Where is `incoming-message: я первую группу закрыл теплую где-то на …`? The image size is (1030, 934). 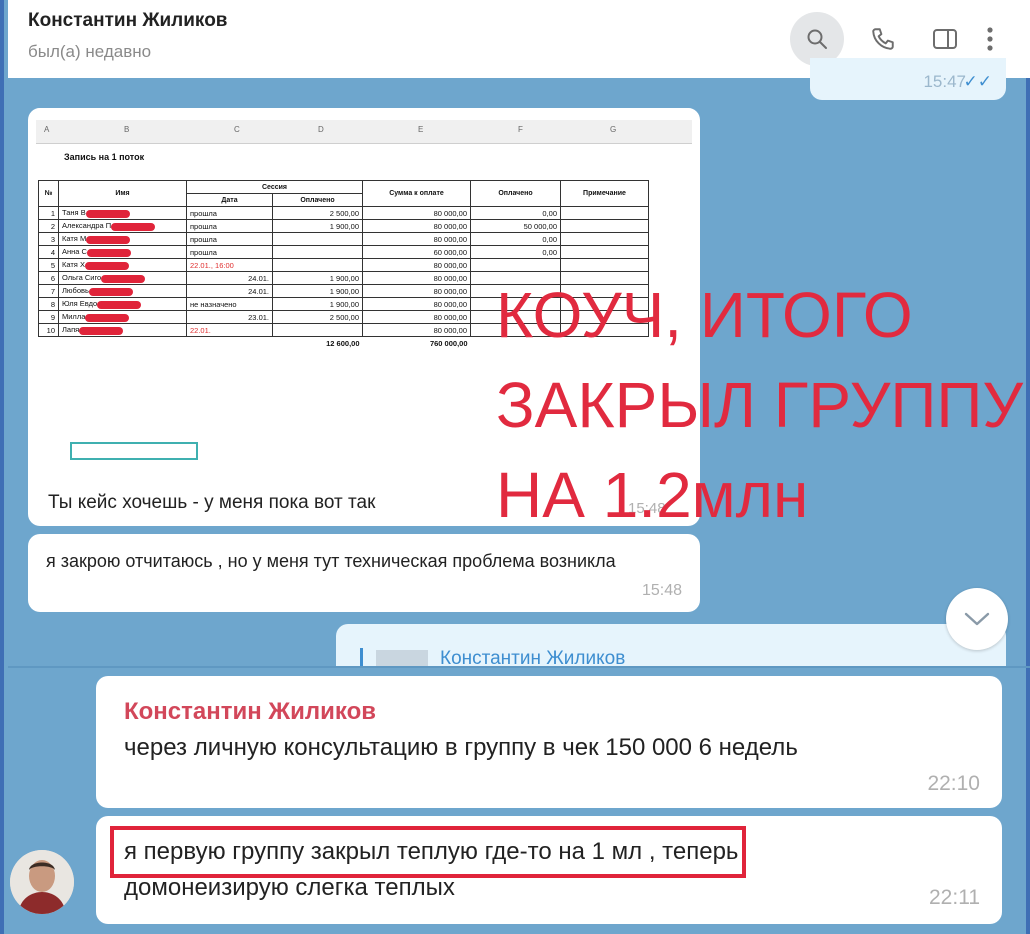 incoming-message: я первую группу закрыл теплую где-то на … is located at coordinates (549, 870).